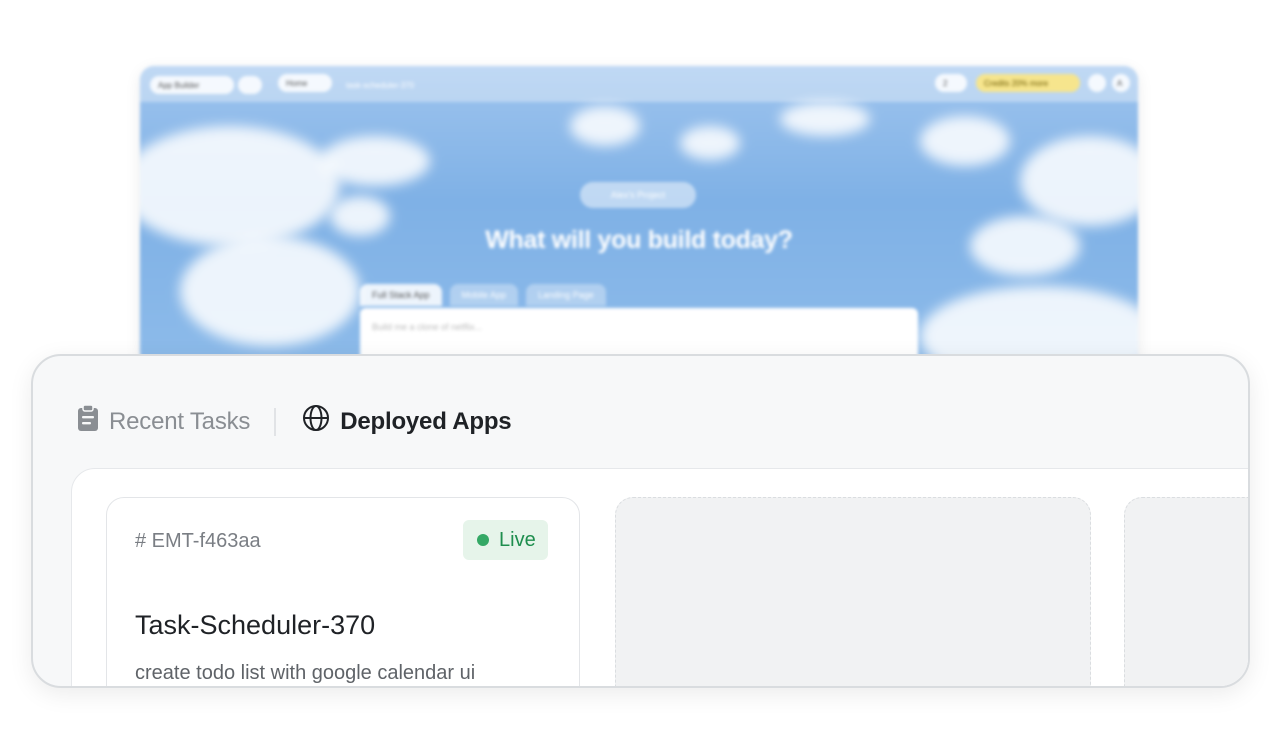  I want to click on avatar: A, so click(1121, 83).